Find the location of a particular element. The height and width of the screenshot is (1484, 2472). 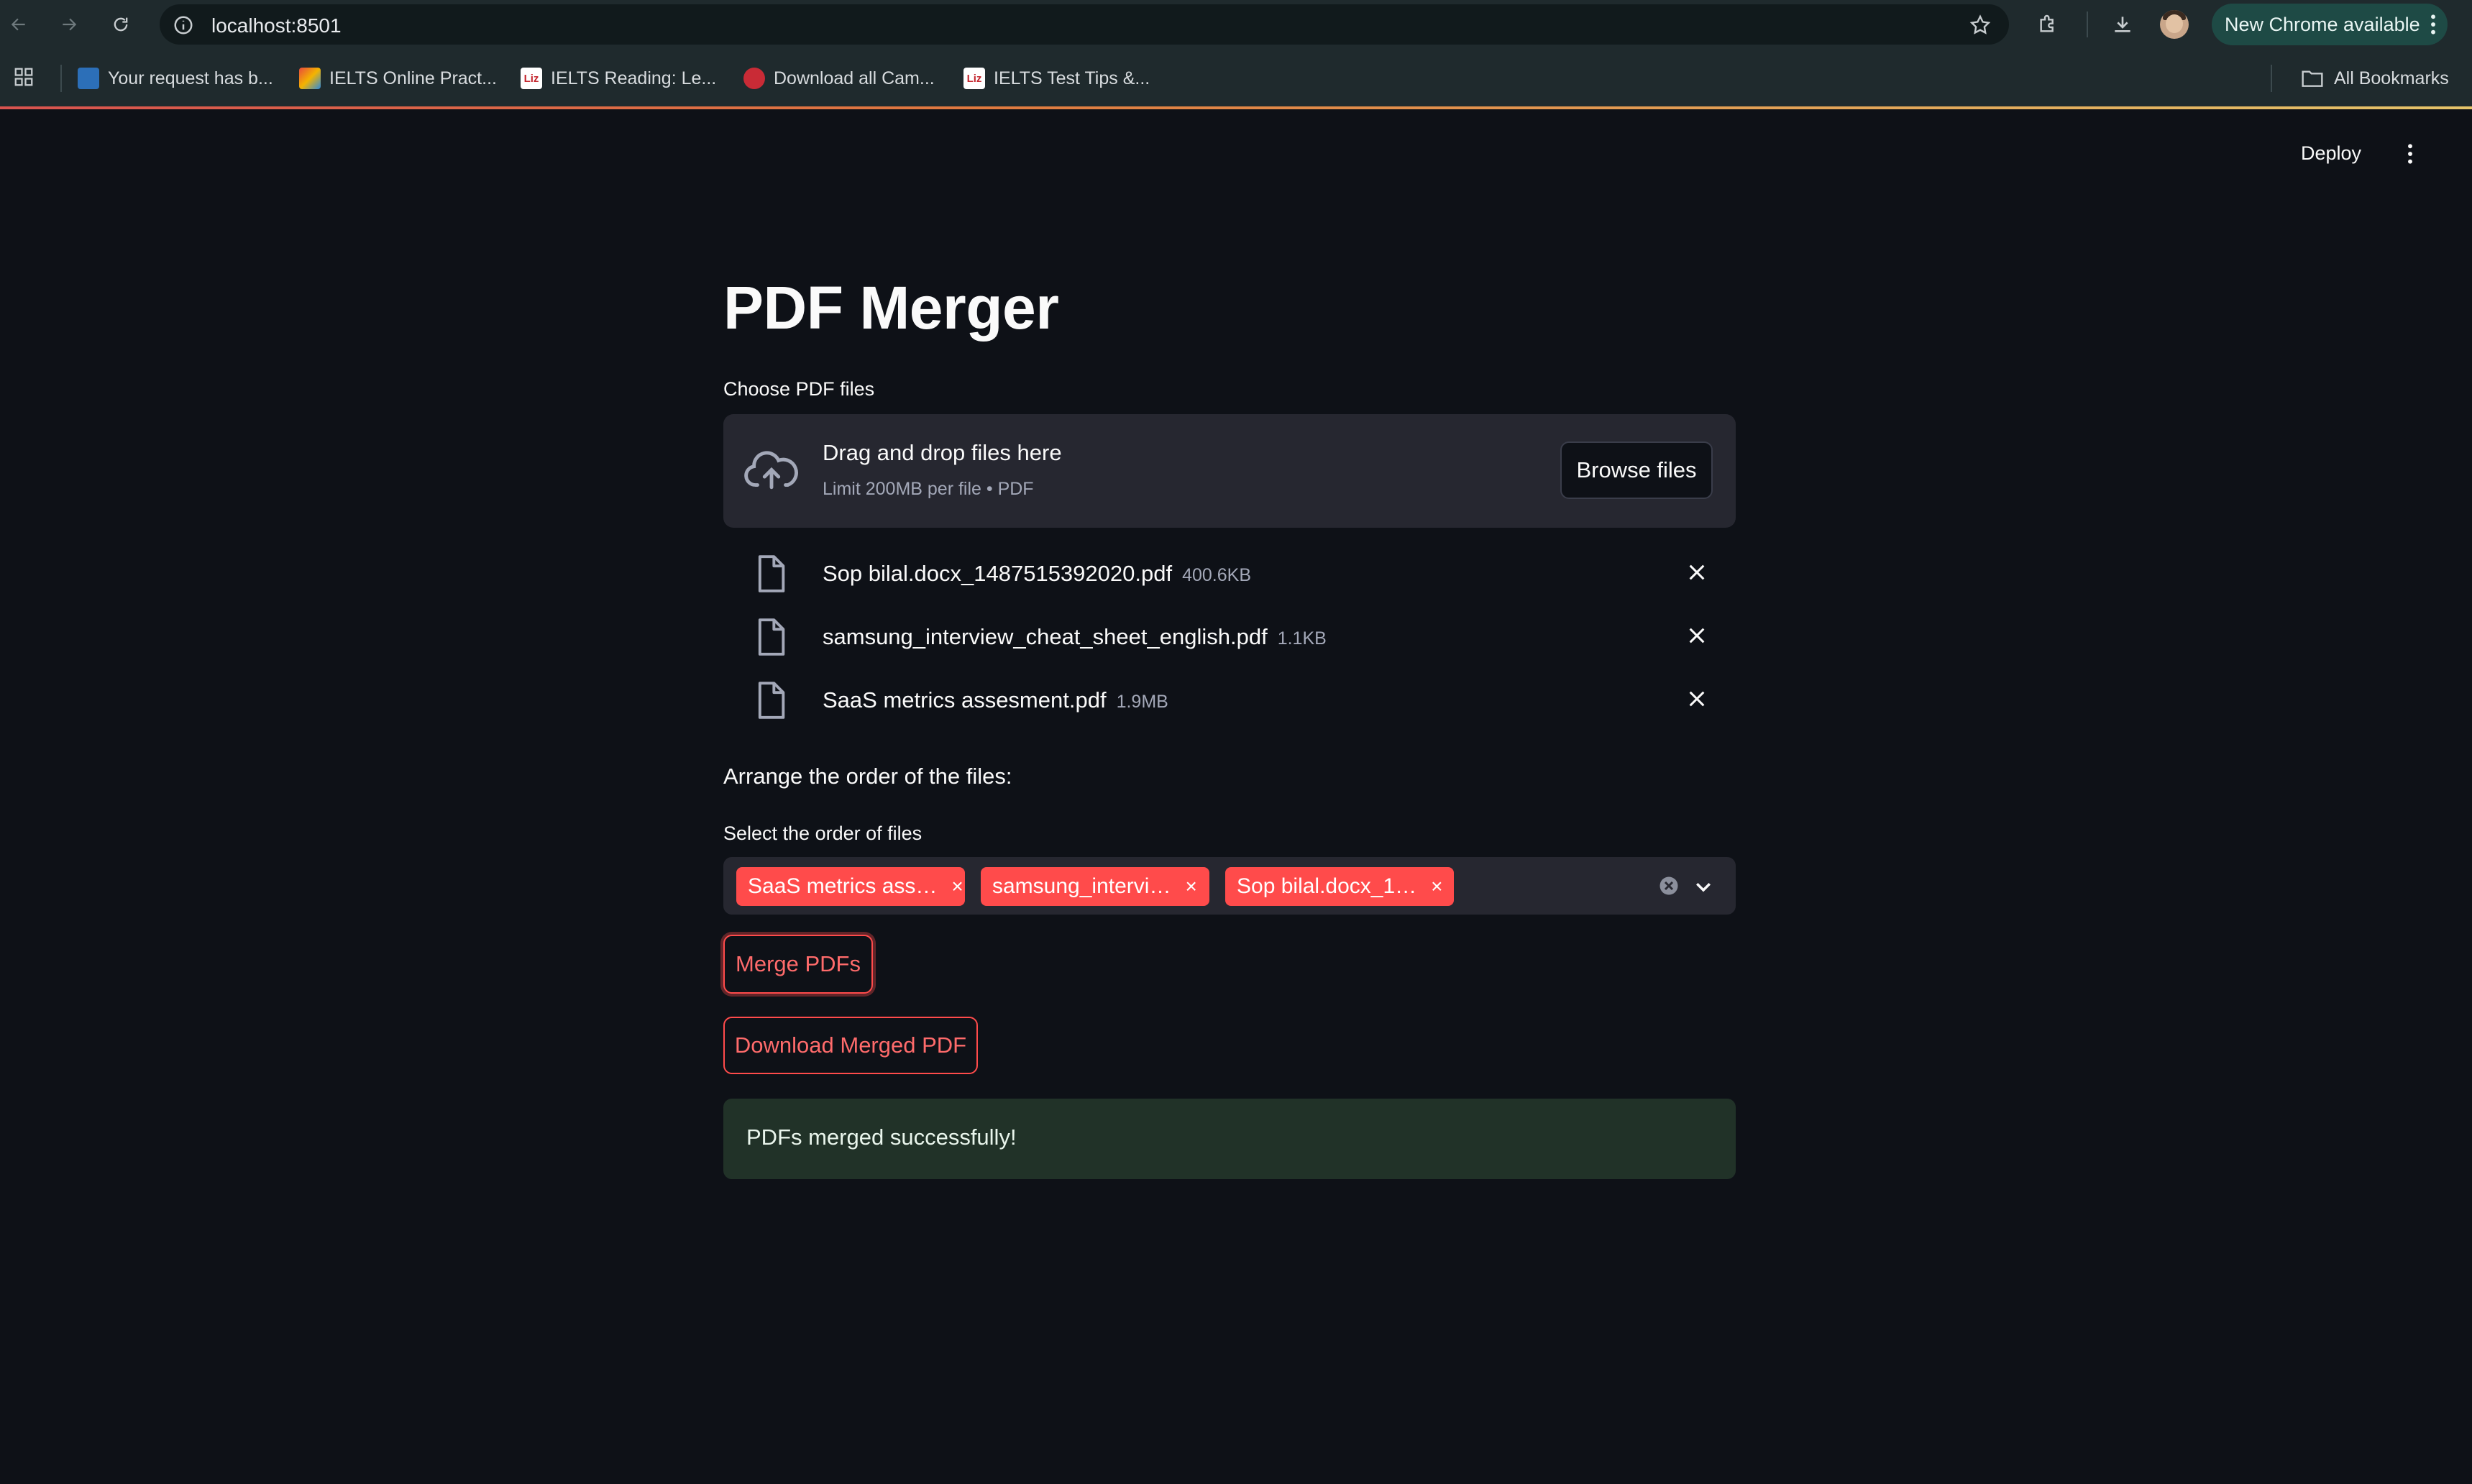

puzzle-icon is located at coordinates (2047, 23).